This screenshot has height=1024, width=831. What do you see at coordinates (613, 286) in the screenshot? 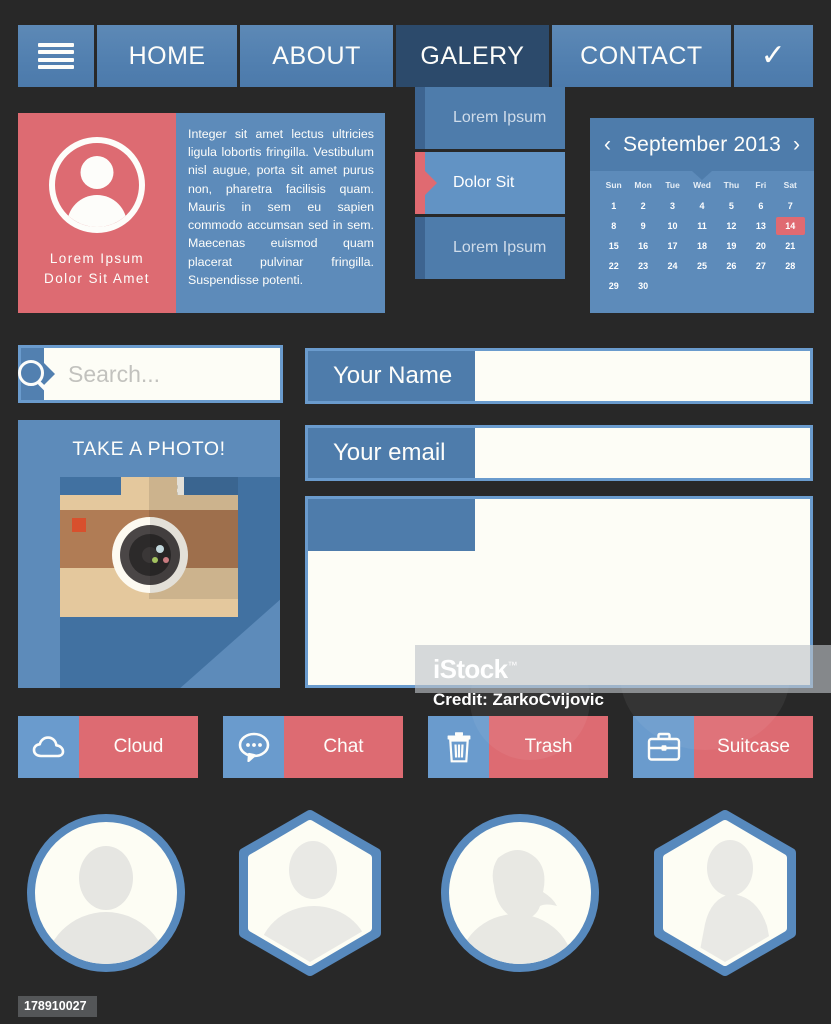
I see `calendar-day: 29` at bounding box center [613, 286].